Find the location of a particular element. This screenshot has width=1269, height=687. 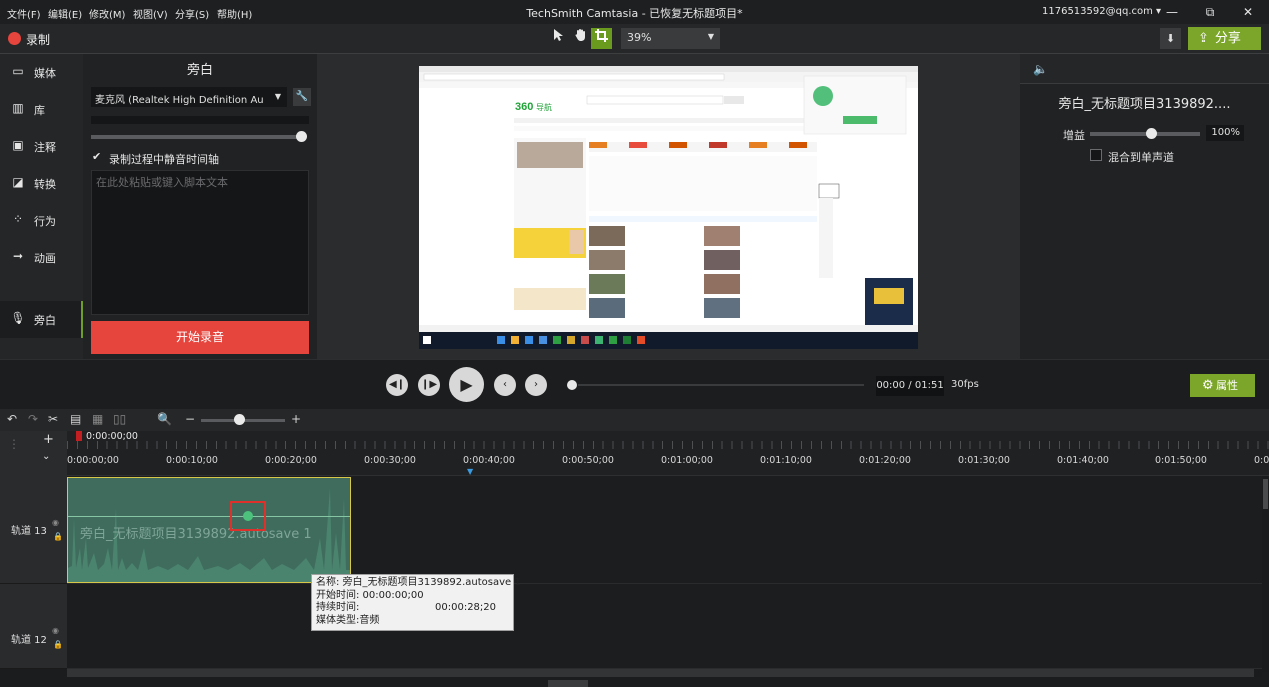

resize-handle is located at coordinates (568, 683).